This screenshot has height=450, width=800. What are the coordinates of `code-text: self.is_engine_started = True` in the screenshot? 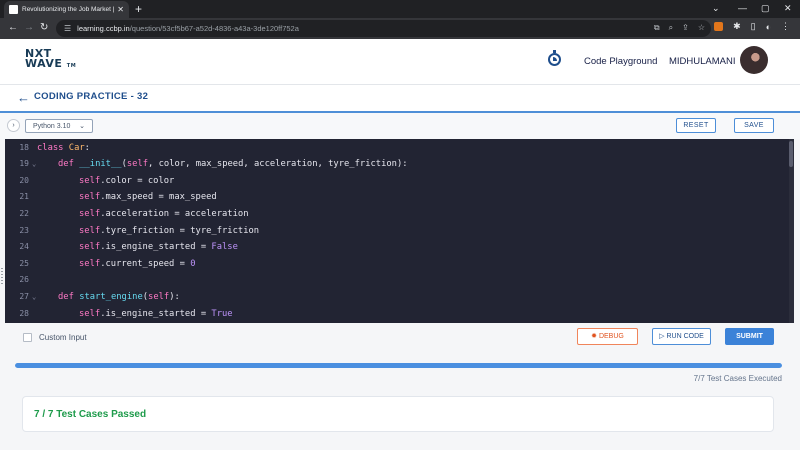 It's located at (156, 314).